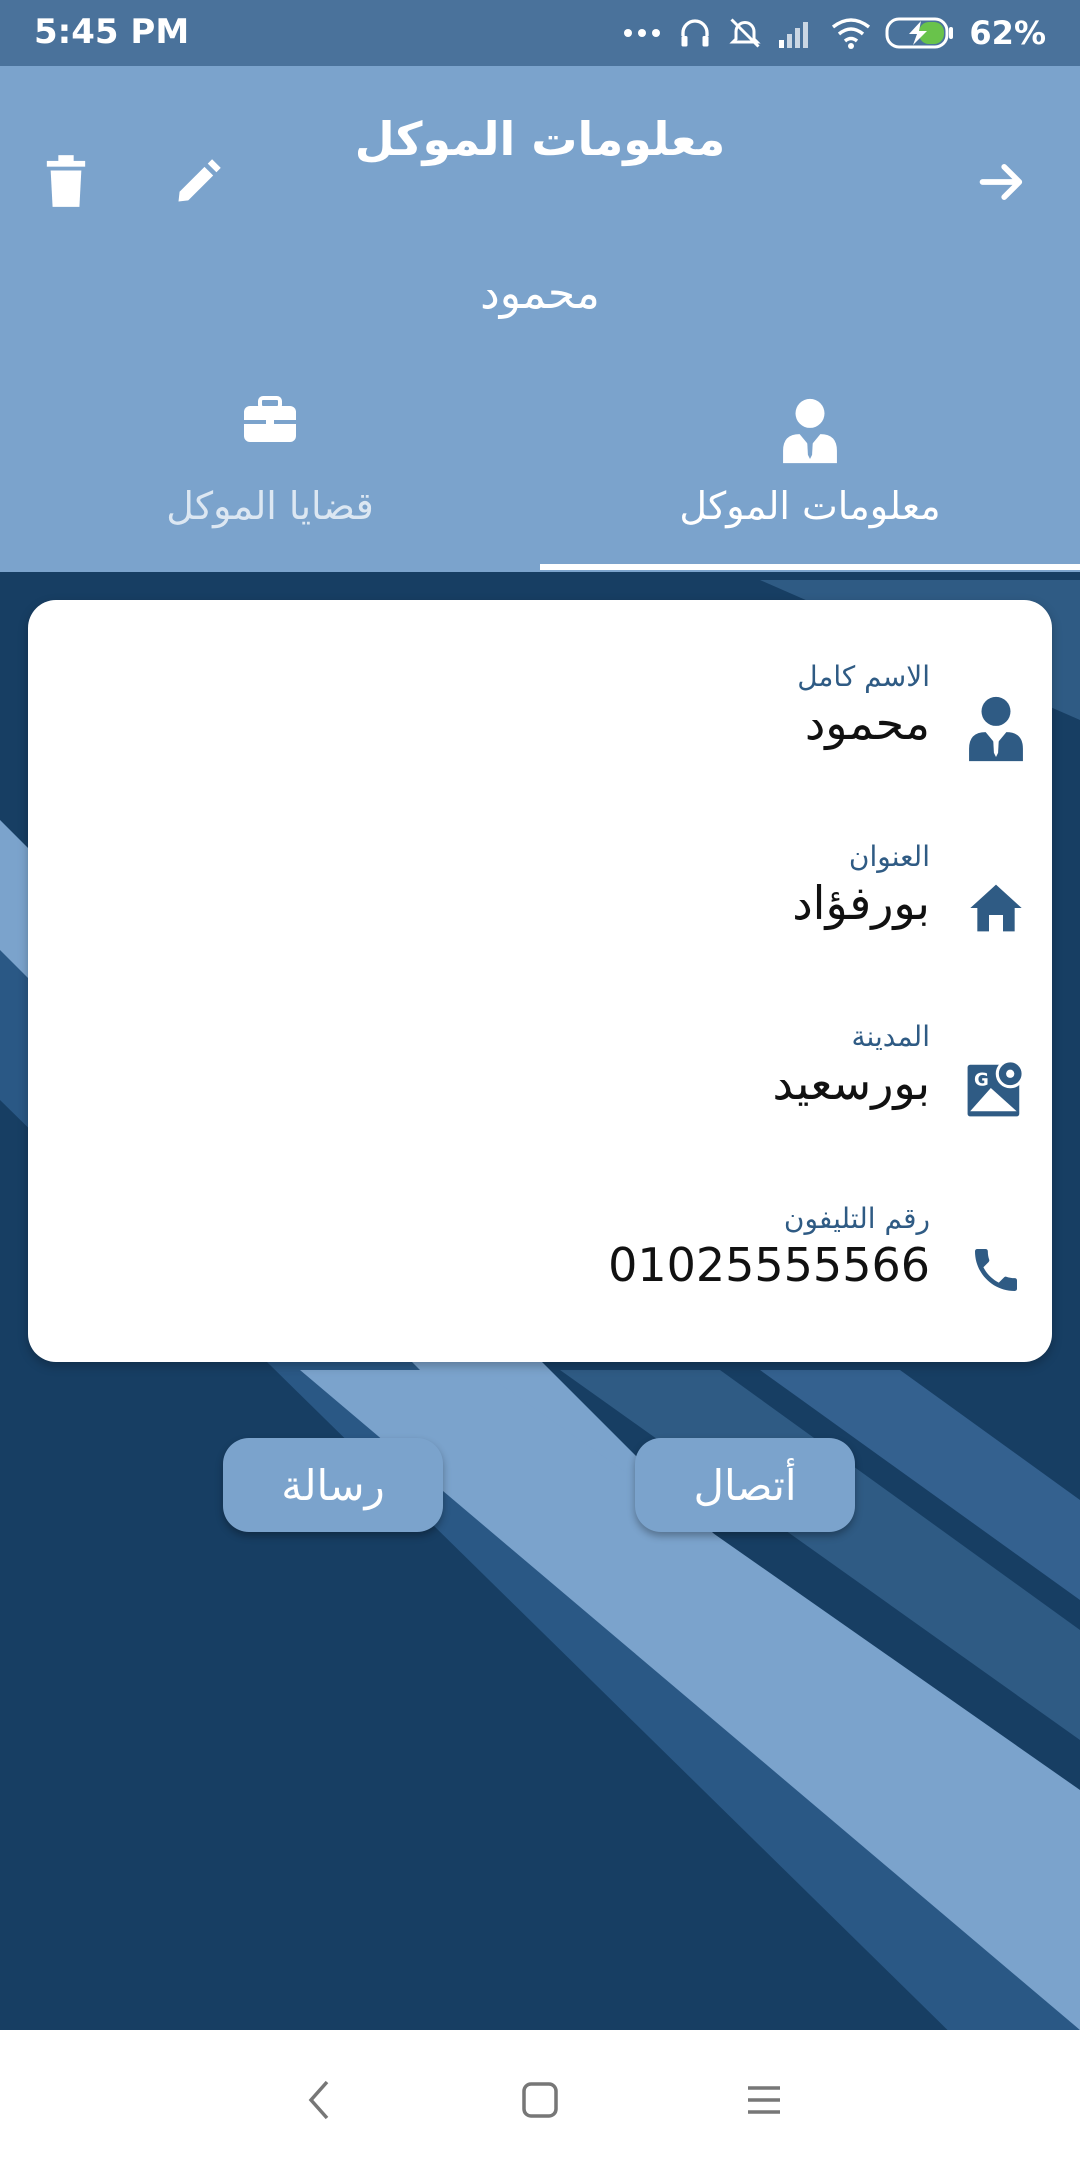 The width and height of the screenshot is (1080, 2160). What do you see at coordinates (745, 1485) in the screenshot?
I see `call-button: أتصال` at bounding box center [745, 1485].